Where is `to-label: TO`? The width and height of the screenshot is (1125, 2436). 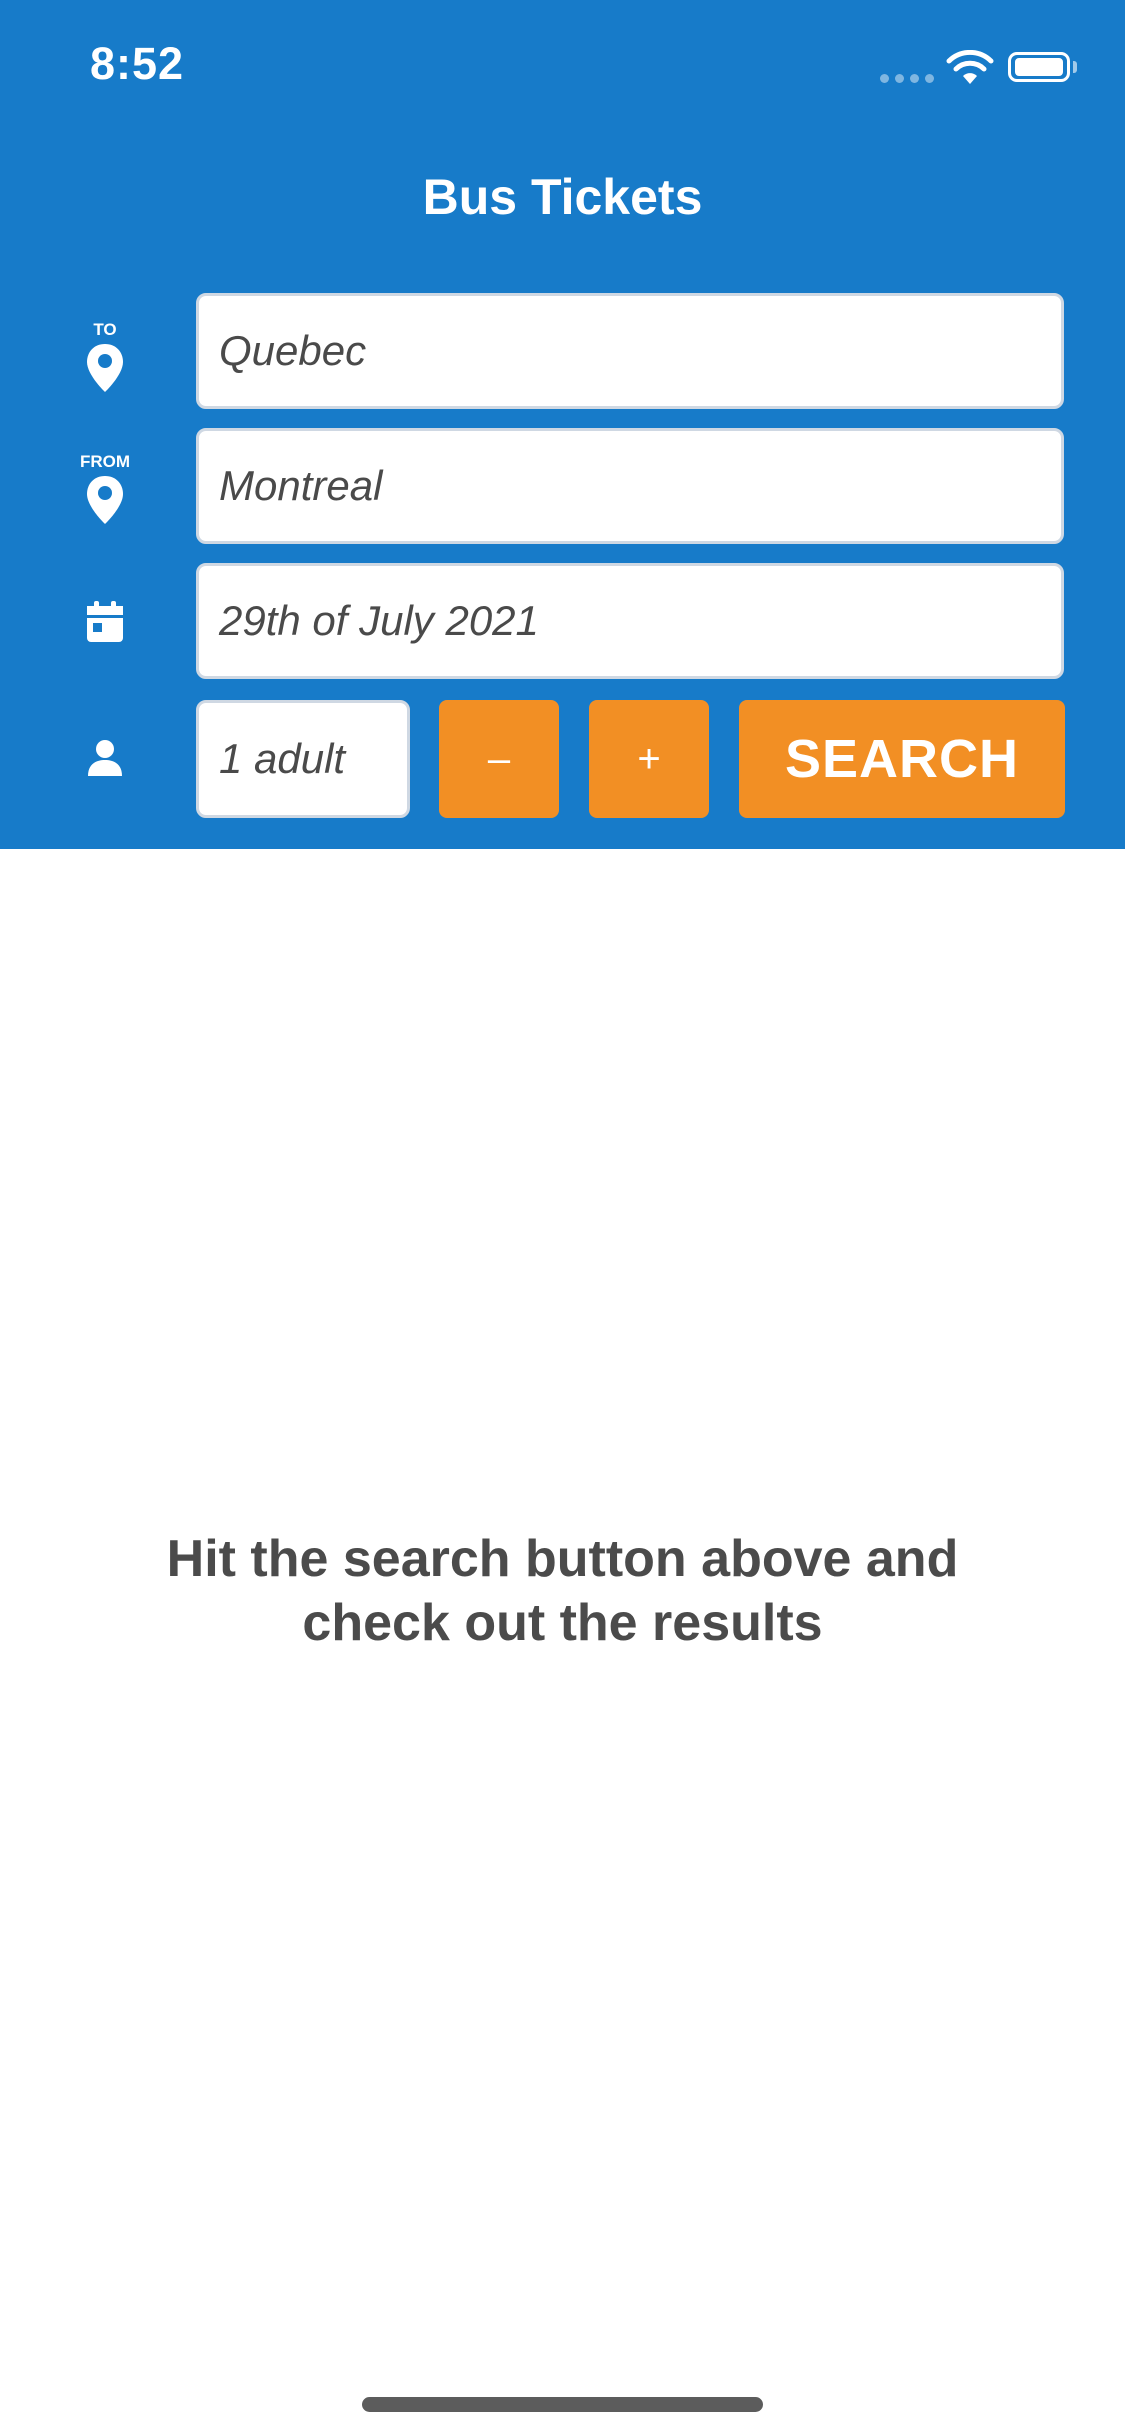
to-label: TO is located at coordinates (105, 329).